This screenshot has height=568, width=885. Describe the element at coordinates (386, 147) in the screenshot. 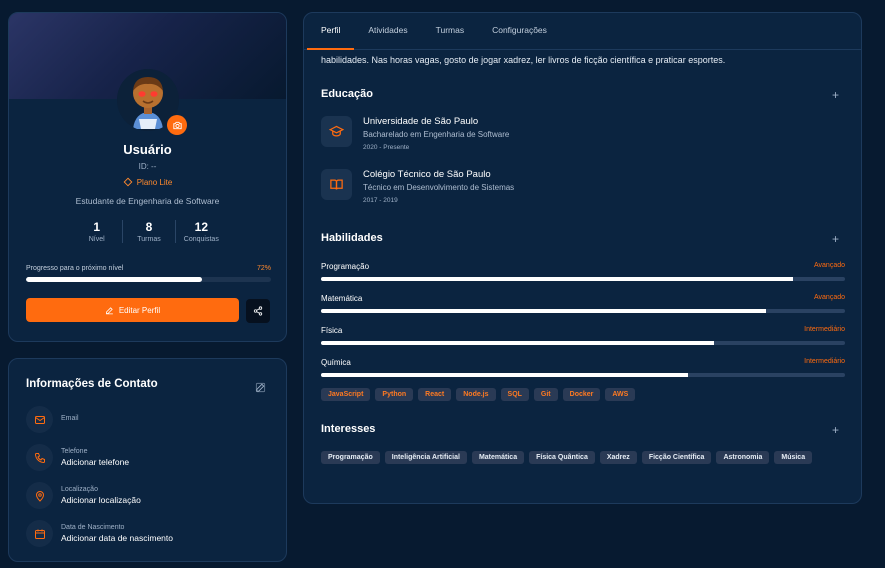

I see `education-period: 2020 - Presente` at that location.